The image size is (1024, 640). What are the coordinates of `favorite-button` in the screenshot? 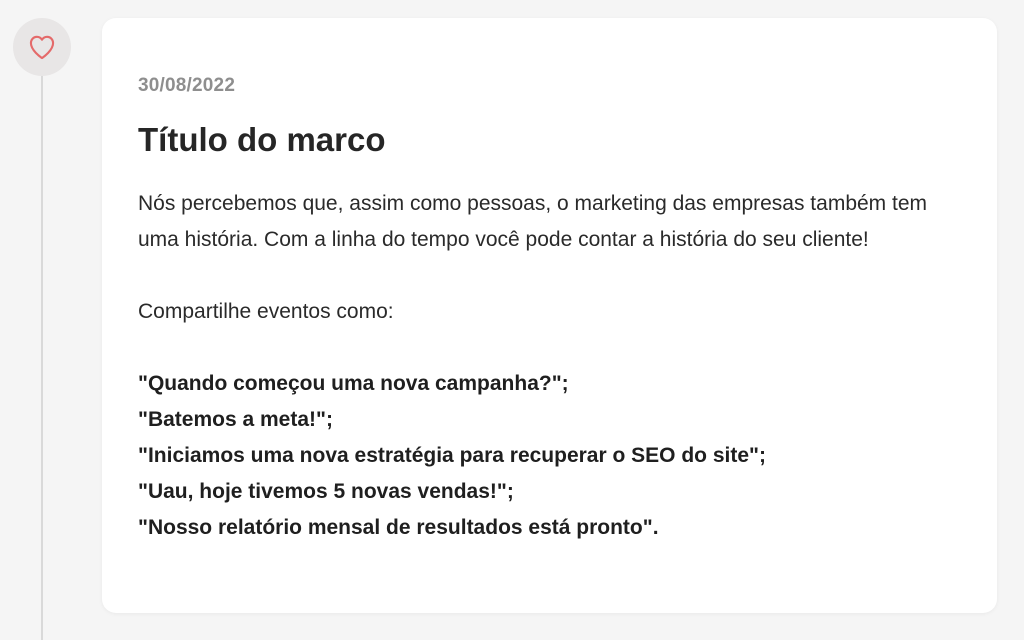 It's located at (42, 47).